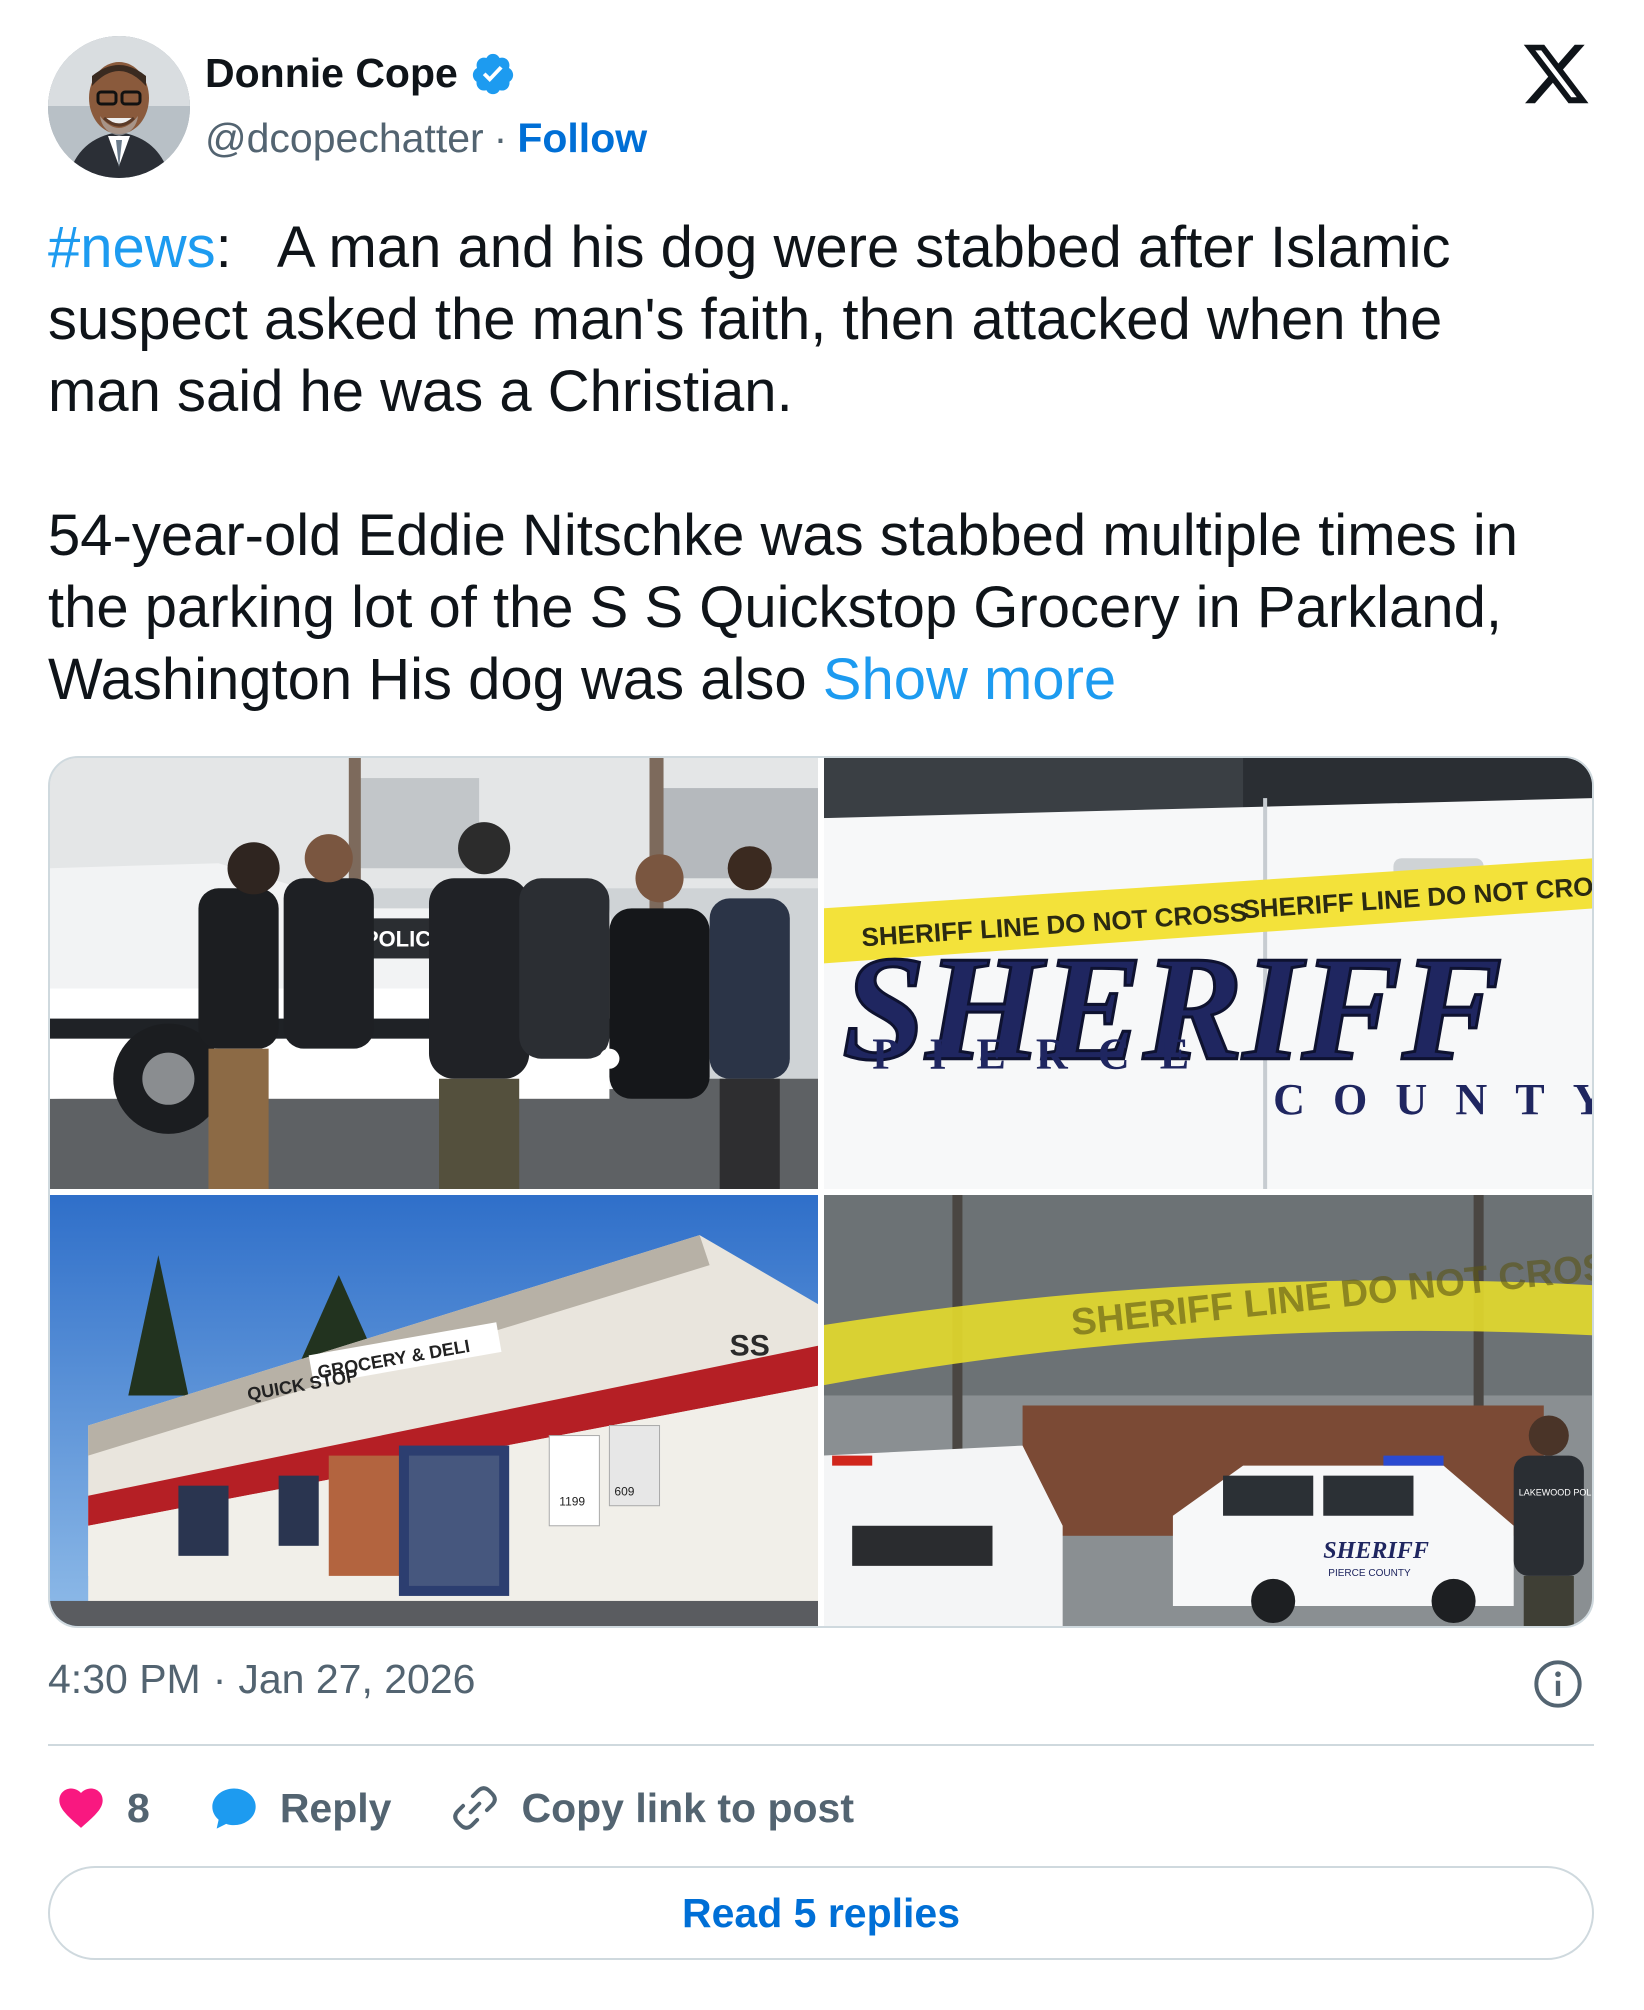 This screenshot has width=1644, height=2010. Describe the element at coordinates (234, 1808) in the screenshot. I see `reply-bubble-icon` at that location.